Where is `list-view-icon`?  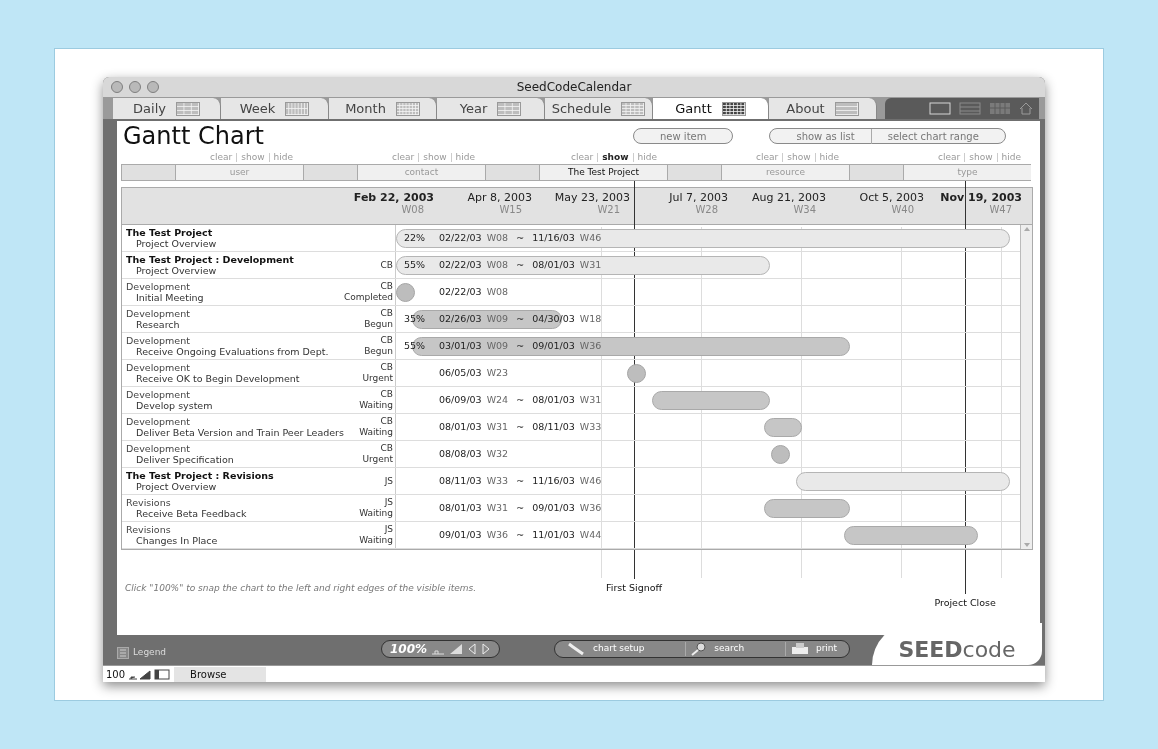
list-view-icon is located at coordinates (970, 108).